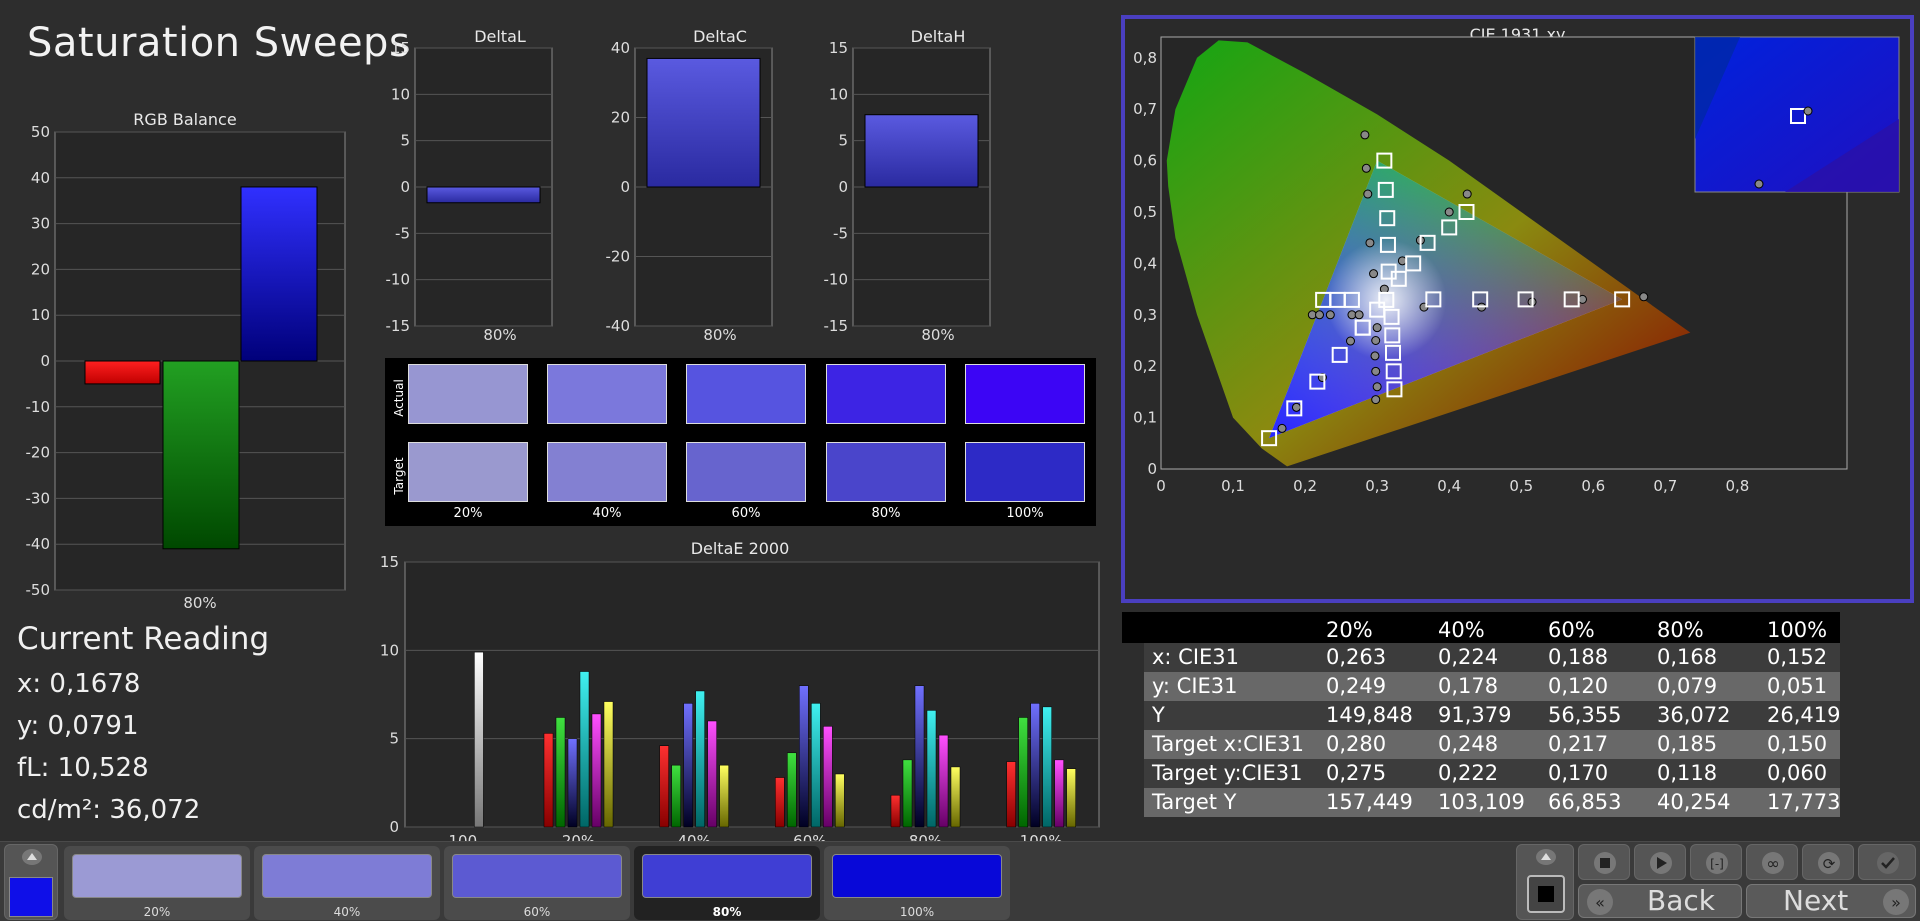 This screenshot has height=921, width=1920. Describe the element at coordinates (1468, 744) in the screenshot. I see `table-cell: 0,248` at that location.